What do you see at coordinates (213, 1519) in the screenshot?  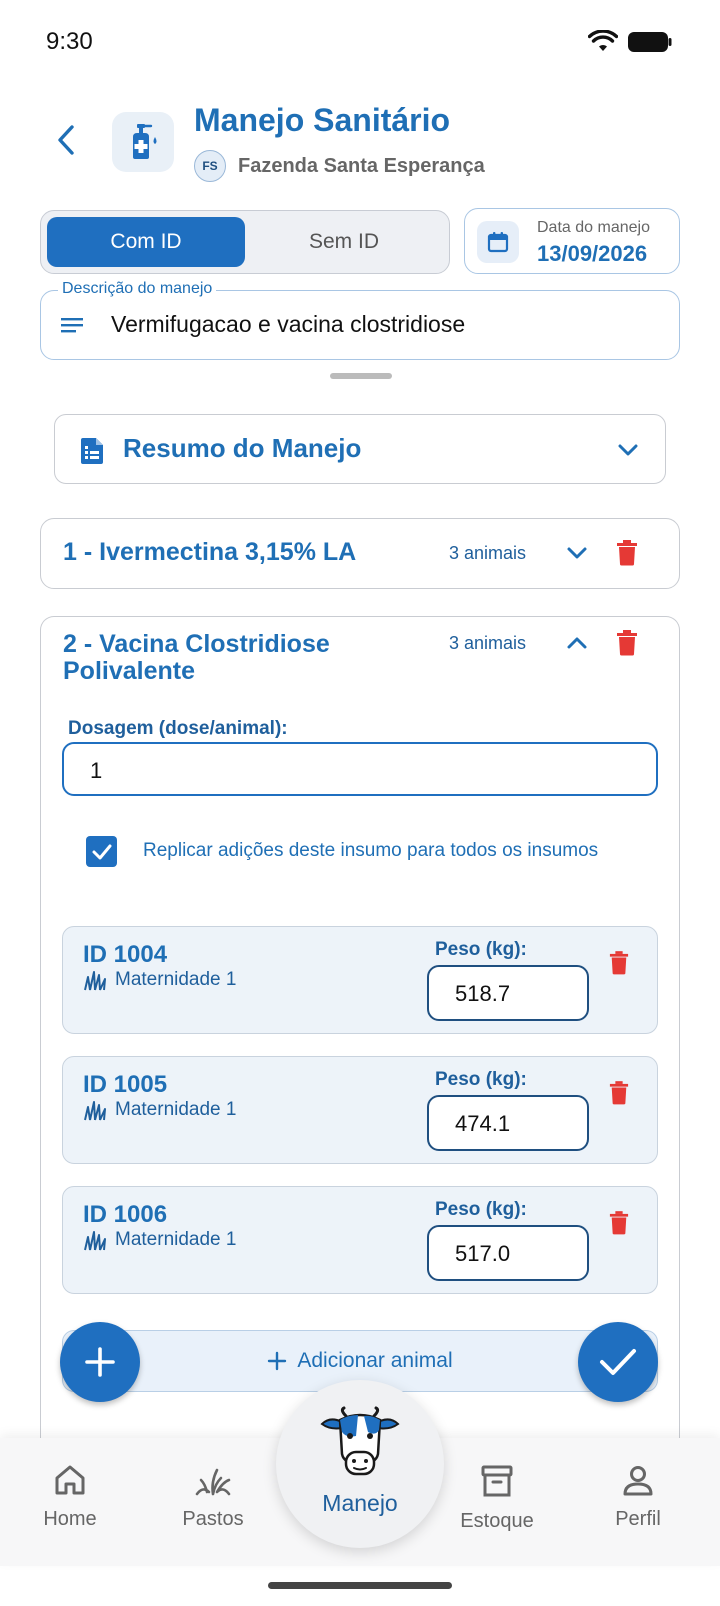 I see `nav-pastos-label: Pastos` at bounding box center [213, 1519].